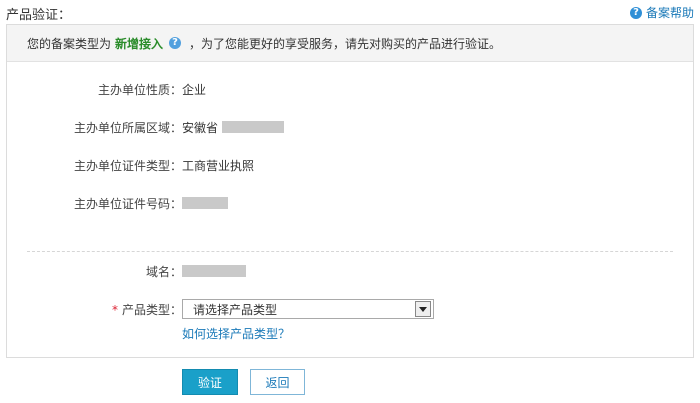 This screenshot has width=700, height=403. Describe the element at coordinates (669, 13) in the screenshot. I see `help-link-label: 备案帮助` at that location.